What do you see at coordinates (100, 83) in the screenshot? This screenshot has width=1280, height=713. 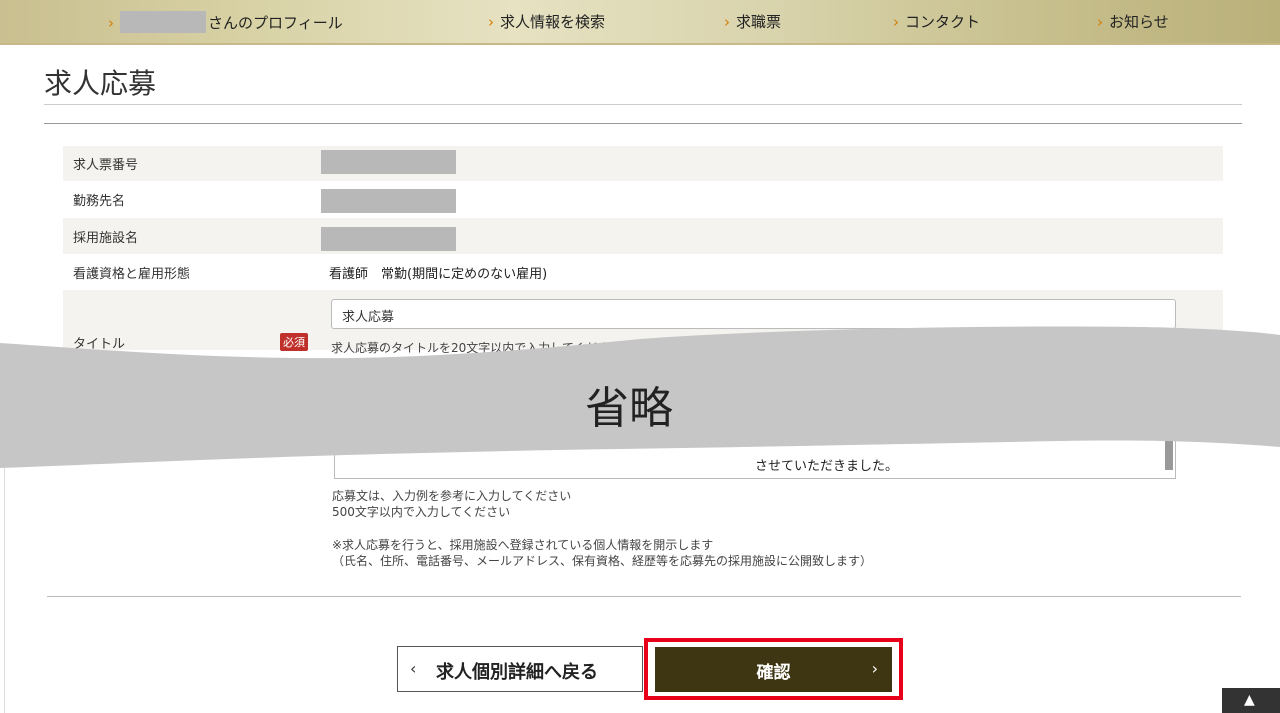 I see `page-title: 求人応募` at bounding box center [100, 83].